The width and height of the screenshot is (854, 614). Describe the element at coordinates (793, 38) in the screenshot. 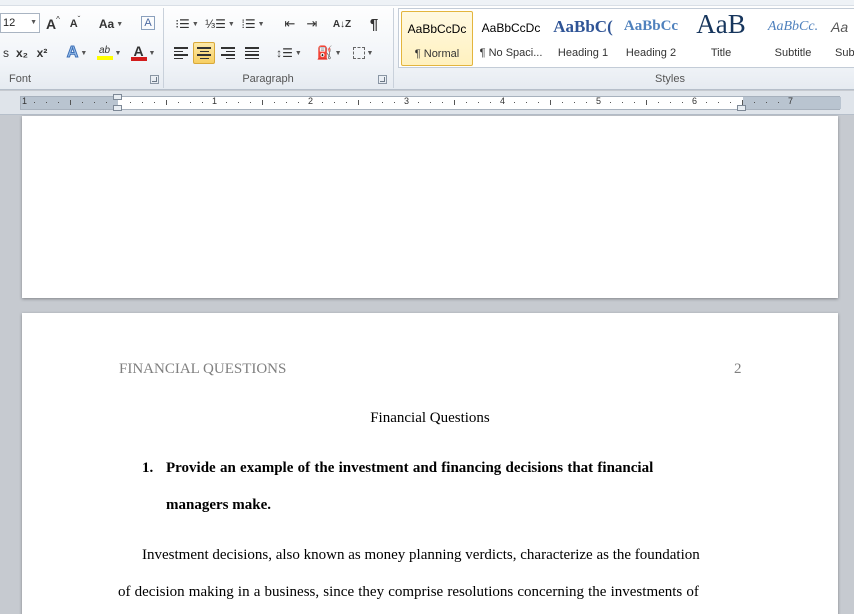

I see `style-subtitle: AaBbCc. Subtitle` at that location.